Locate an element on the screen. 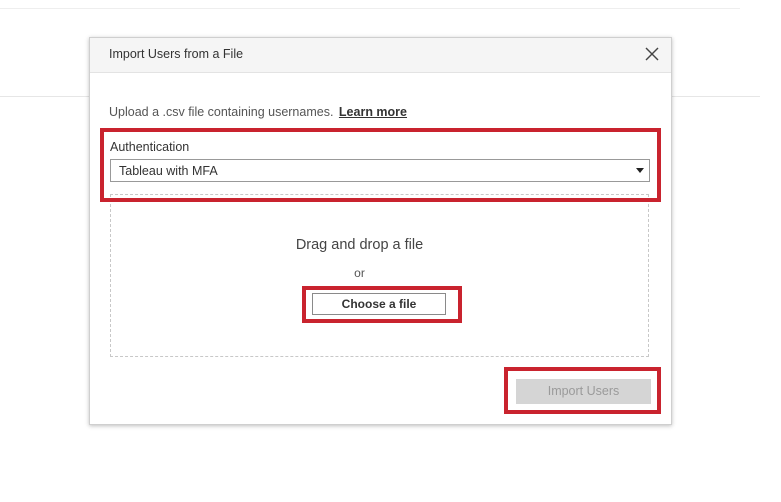 The height and width of the screenshot is (502, 781). or-text: or is located at coordinates (359, 273).